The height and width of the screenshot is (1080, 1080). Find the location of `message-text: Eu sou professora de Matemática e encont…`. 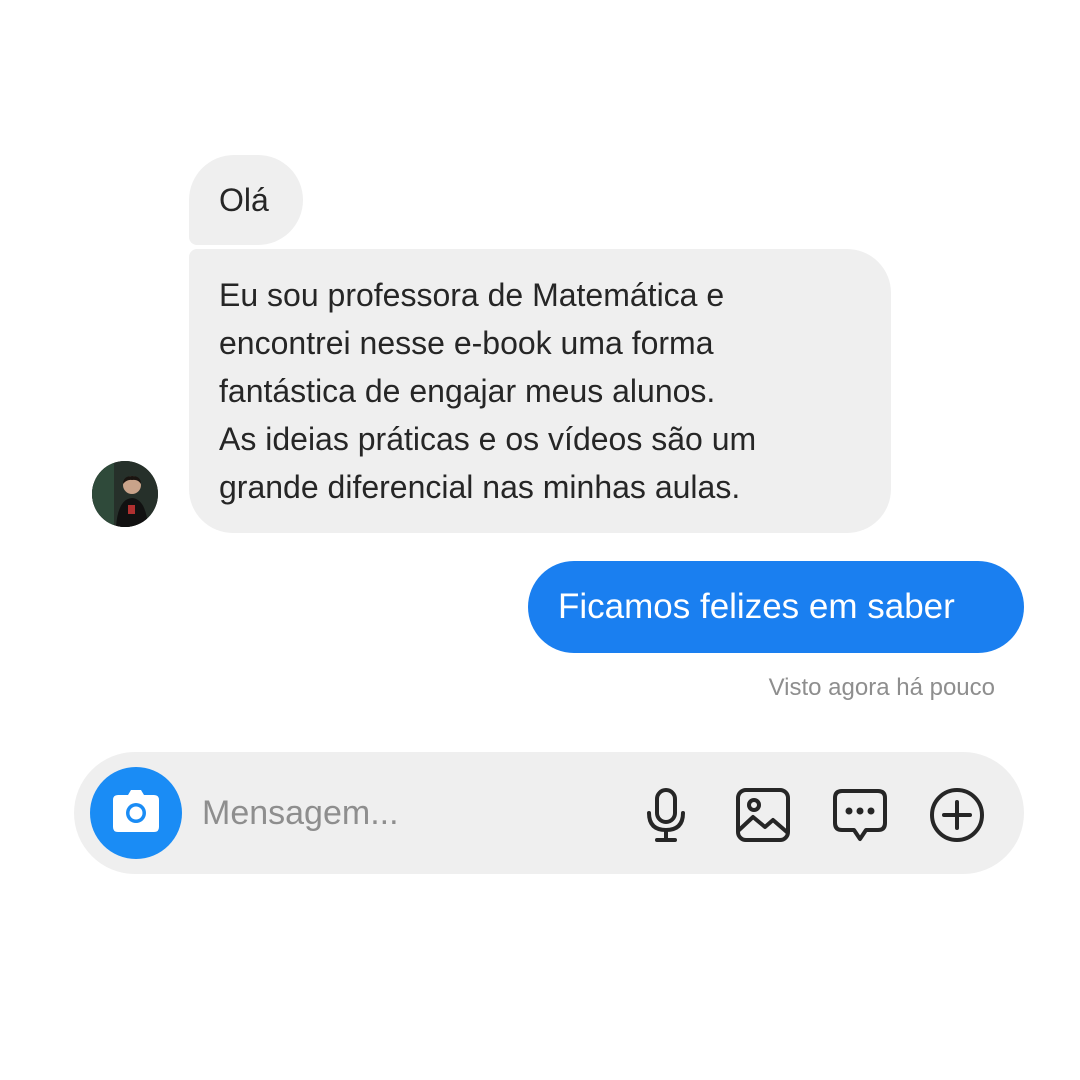

message-text: Eu sou professora de Matemática e encont… is located at coordinates (488, 391).